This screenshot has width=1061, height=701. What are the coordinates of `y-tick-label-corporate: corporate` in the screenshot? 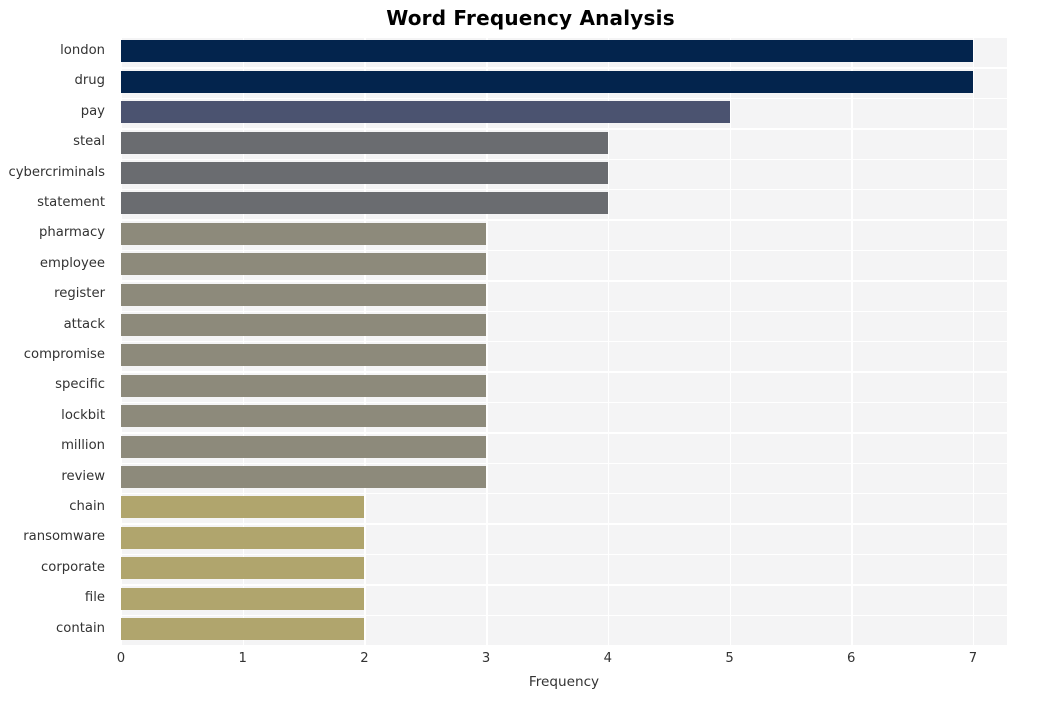 It's located at (73, 567).